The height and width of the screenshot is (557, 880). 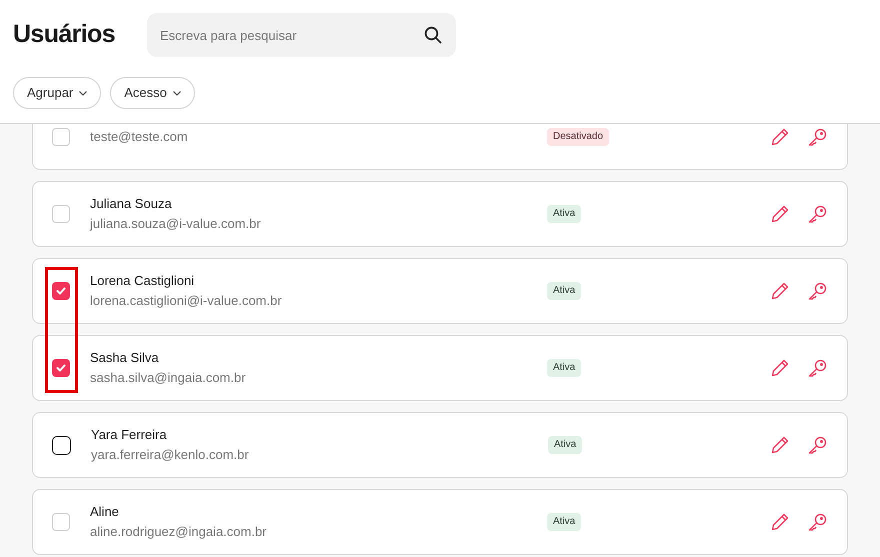 I want to click on user-name: Lorena Castiglioni, so click(x=143, y=281).